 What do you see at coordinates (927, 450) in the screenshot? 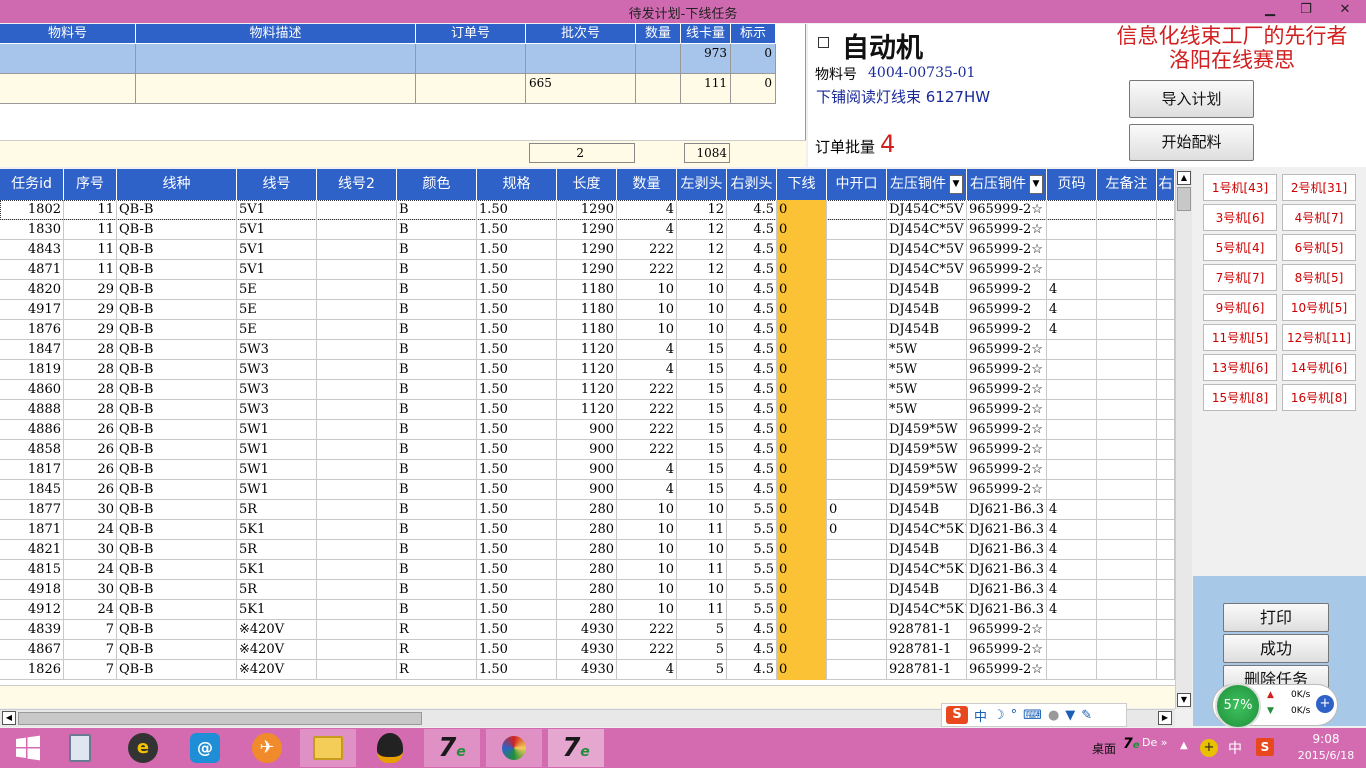
I see `cell-left-terminal: DJ459*5W` at bounding box center [927, 450].